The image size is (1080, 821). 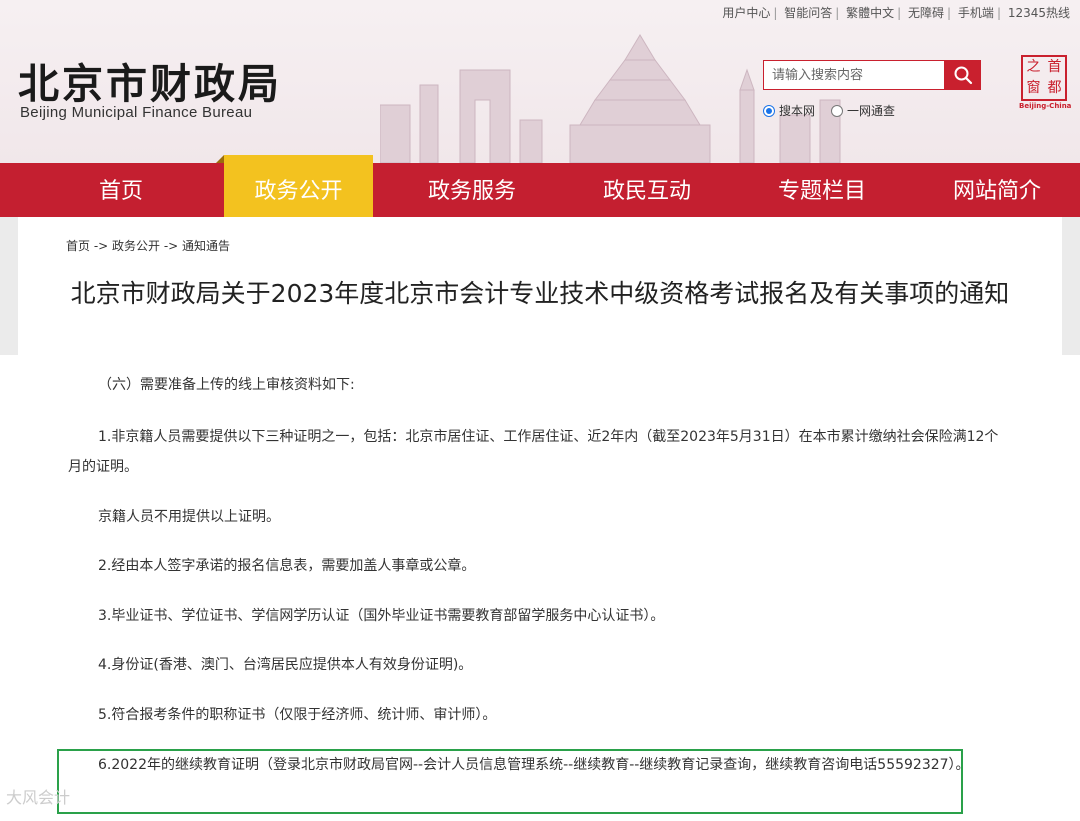 I want to click on breadcrumb: 首页 -> 政务公开 -> 通知通告, so click(x=148, y=245).